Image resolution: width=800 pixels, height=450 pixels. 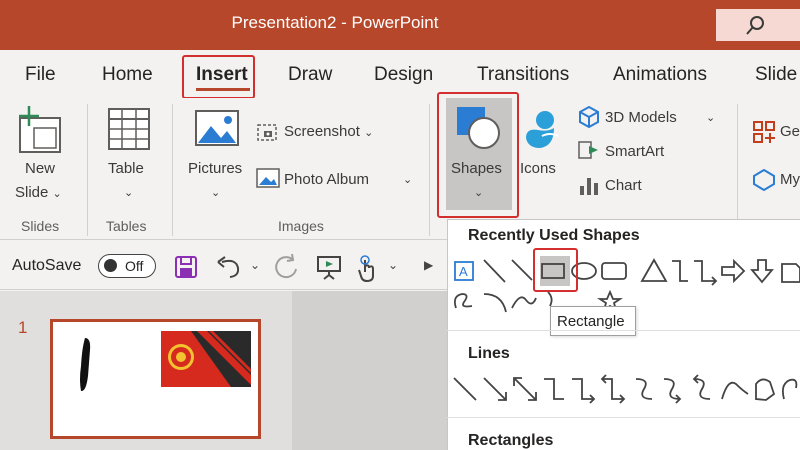 I want to click on photo-album-label: Photo Album, so click(x=327, y=179).